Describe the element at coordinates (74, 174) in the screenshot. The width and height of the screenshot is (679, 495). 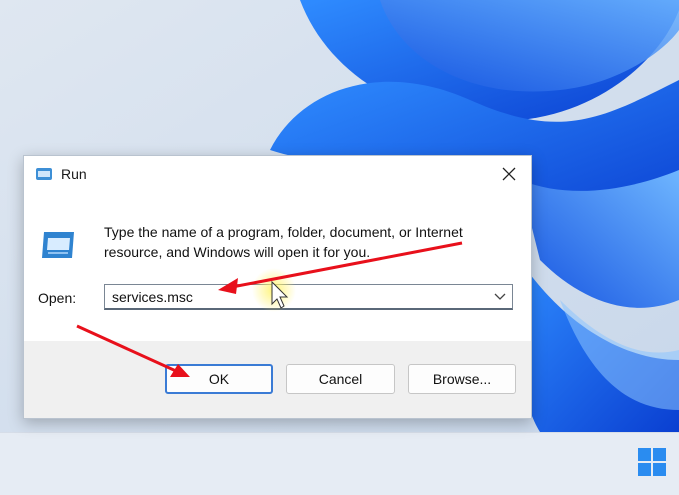
I see `dialog-title: Run` at that location.